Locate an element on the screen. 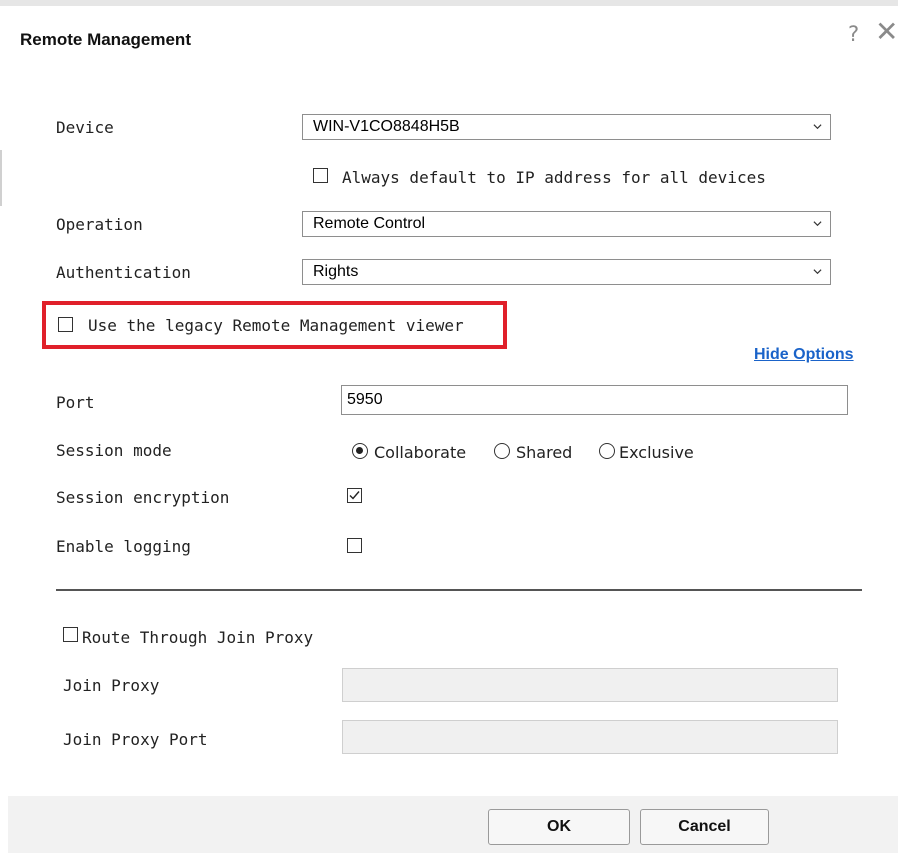  join-proxy-input is located at coordinates (590, 685).